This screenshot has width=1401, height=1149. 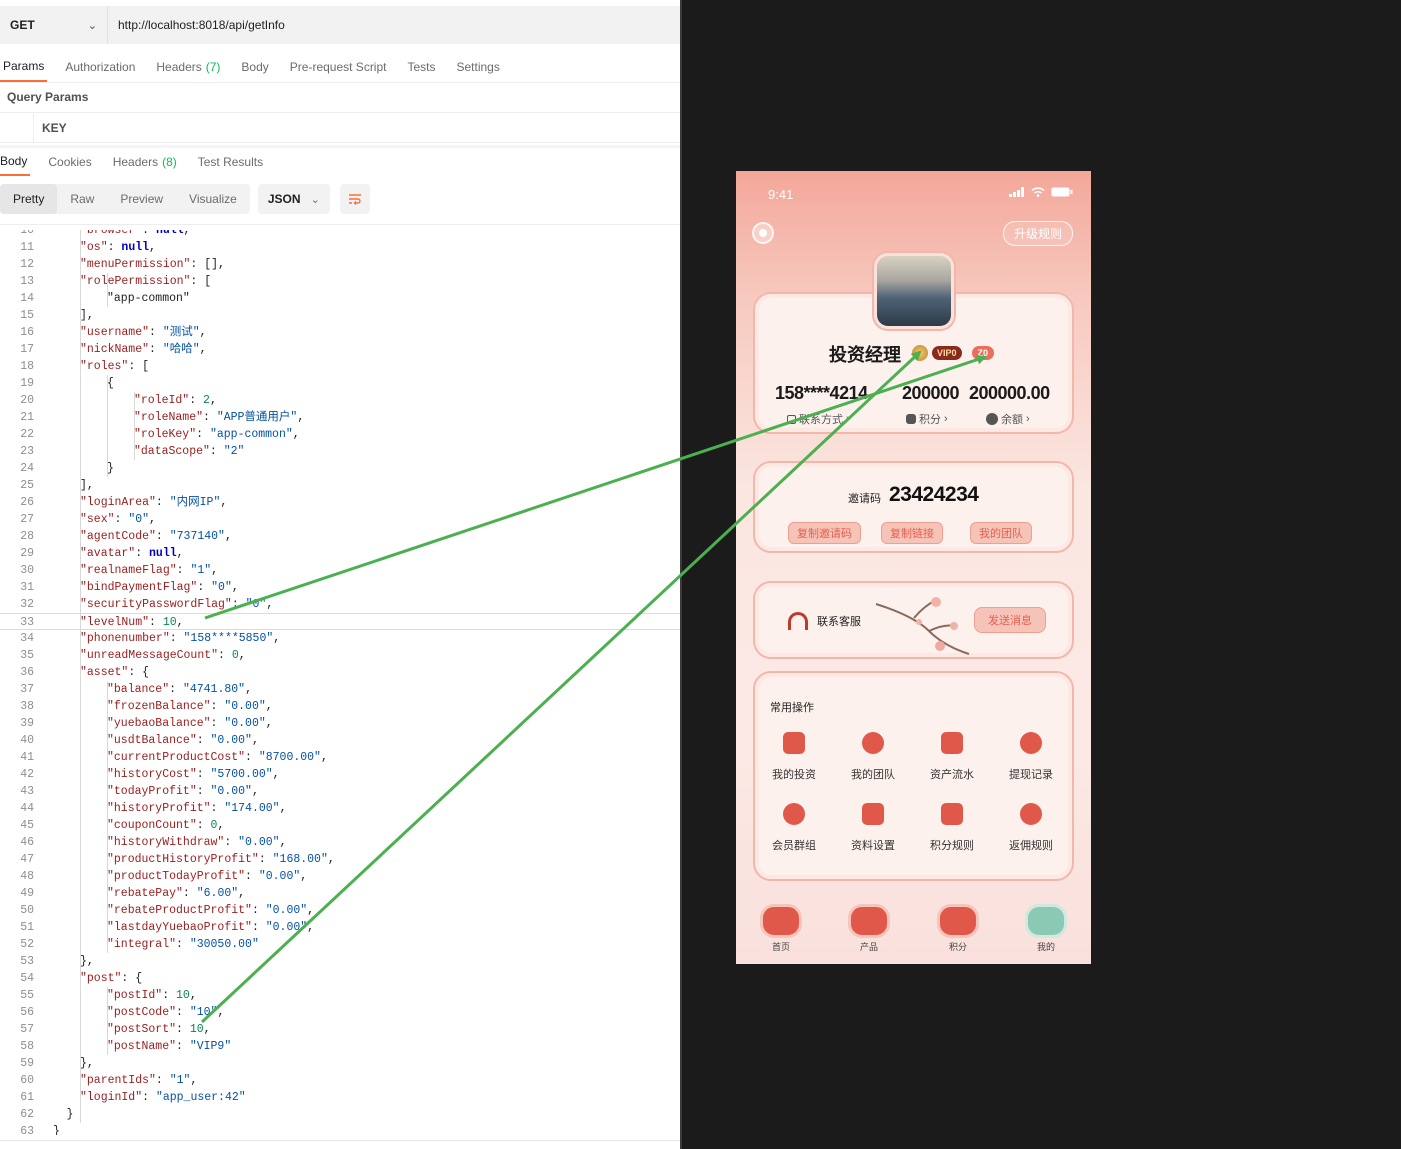 I want to click on points-rules-icon, so click(x=952, y=814).